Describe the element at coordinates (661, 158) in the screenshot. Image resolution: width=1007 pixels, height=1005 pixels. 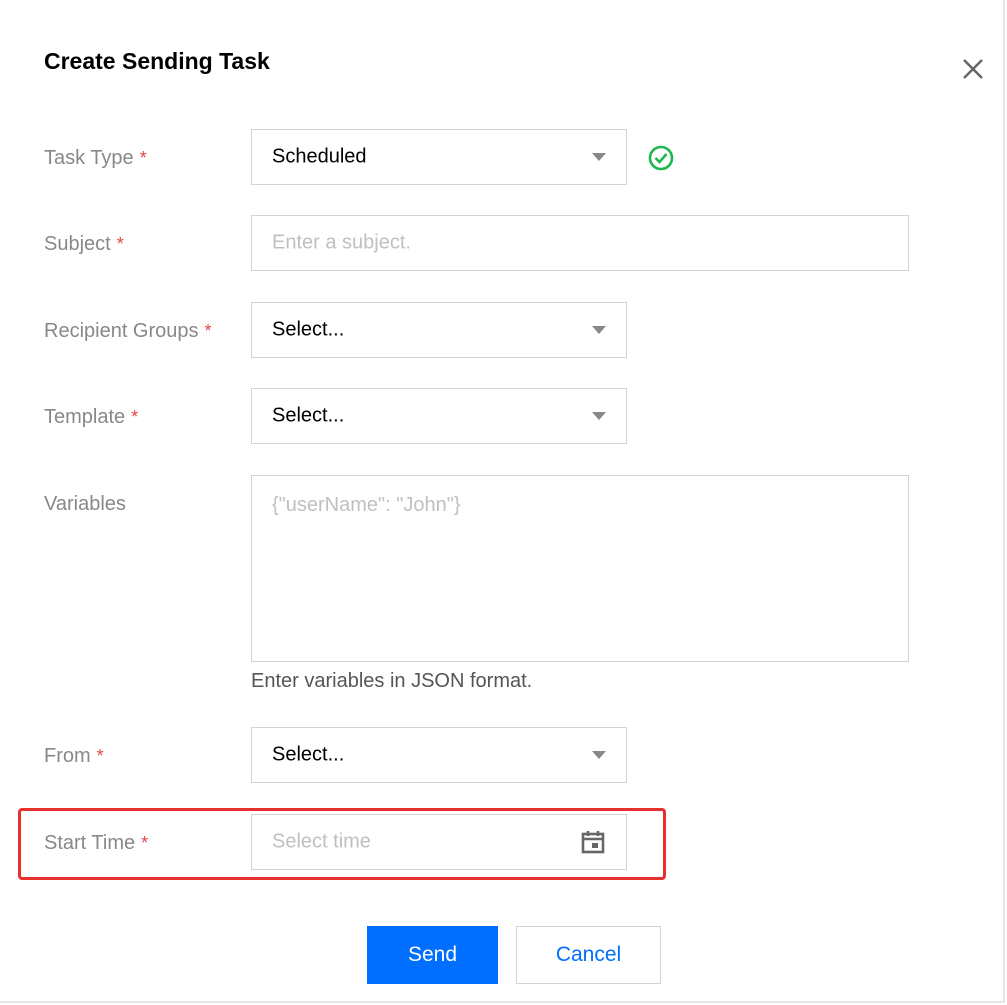
I see `check-circle-icon` at that location.